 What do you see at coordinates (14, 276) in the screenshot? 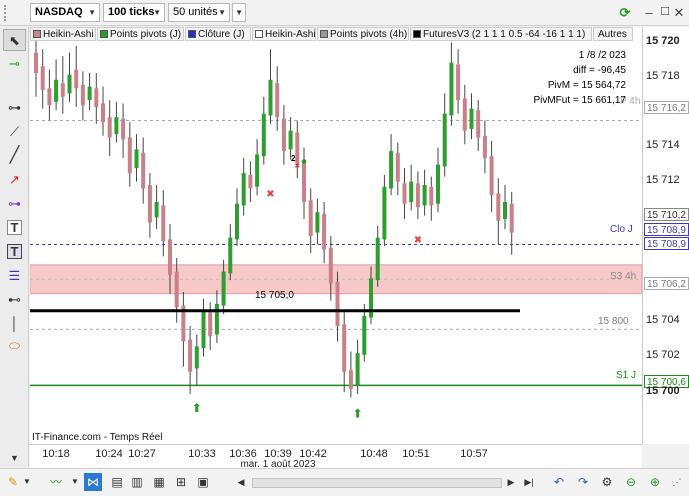
I see `fibonacci-tool-icon: ☰` at bounding box center [14, 276].